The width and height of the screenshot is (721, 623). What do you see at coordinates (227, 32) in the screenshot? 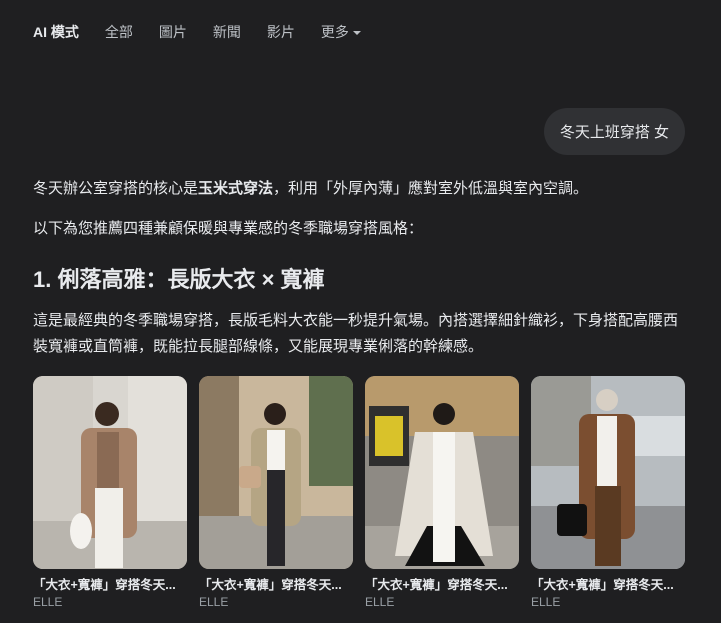
I see `tab-news: 新聞` at bounding box center [227, 32].